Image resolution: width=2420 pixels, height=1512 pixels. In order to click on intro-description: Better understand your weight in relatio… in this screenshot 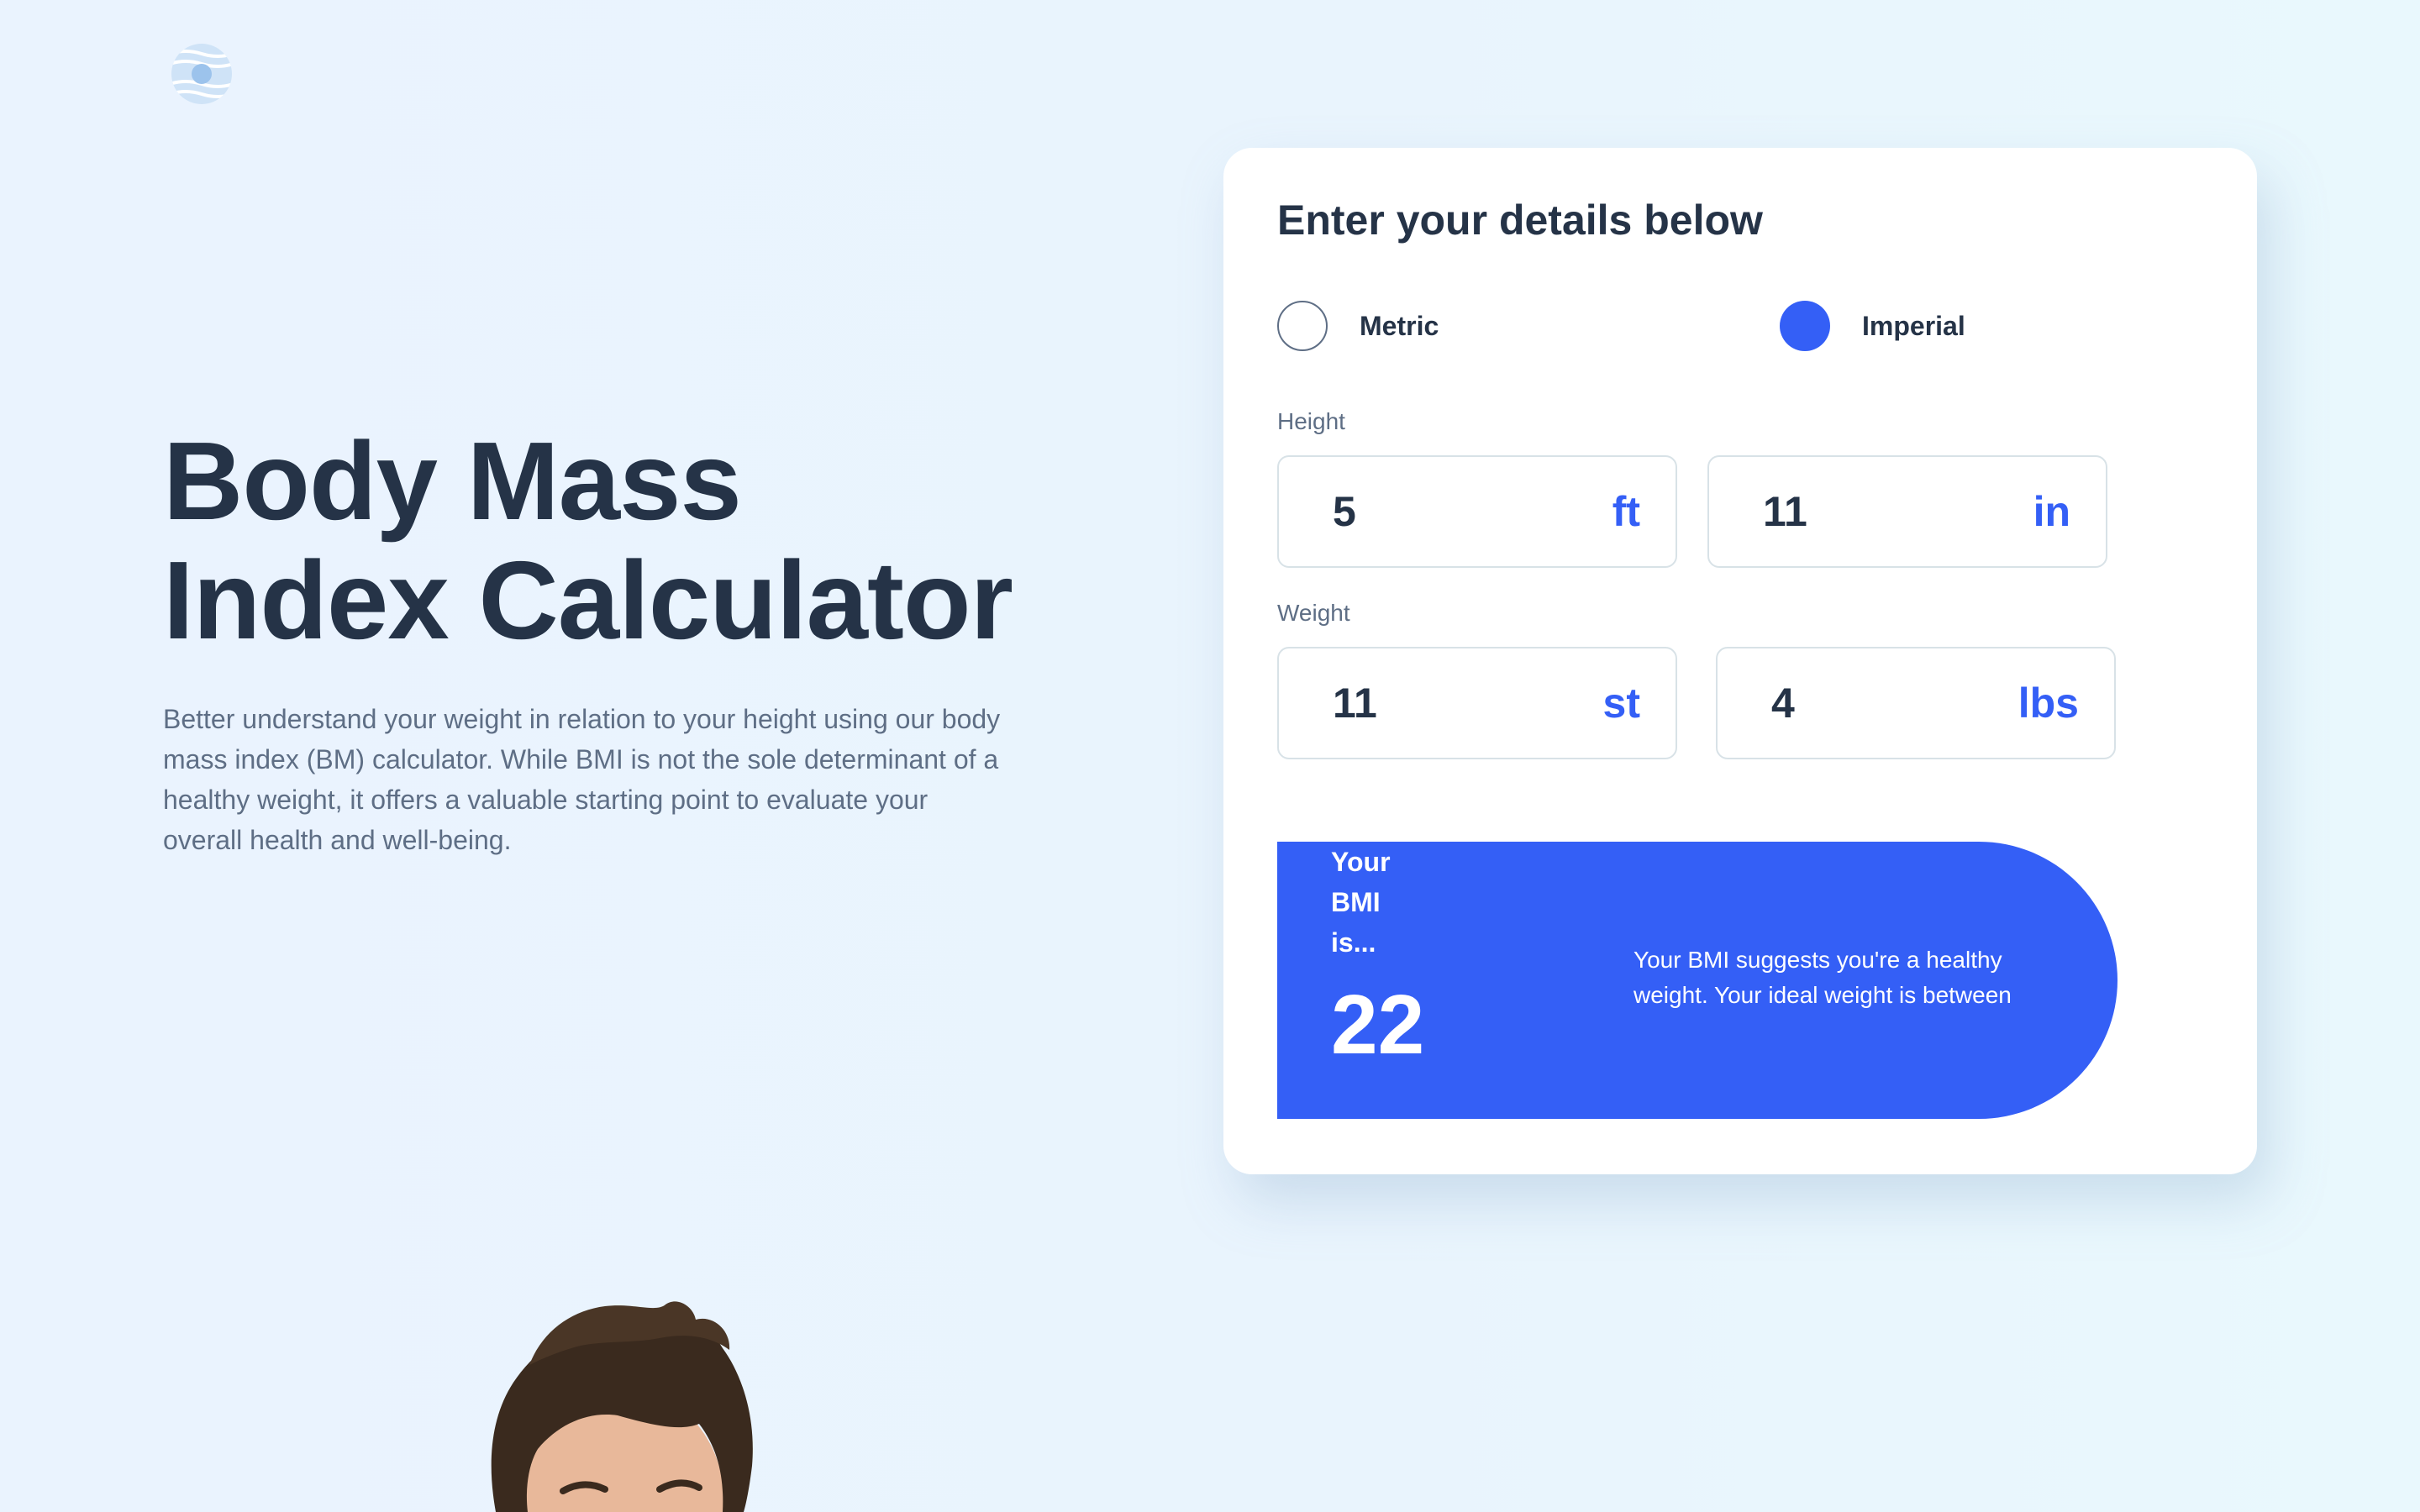, I will do `click(582, 779)`.